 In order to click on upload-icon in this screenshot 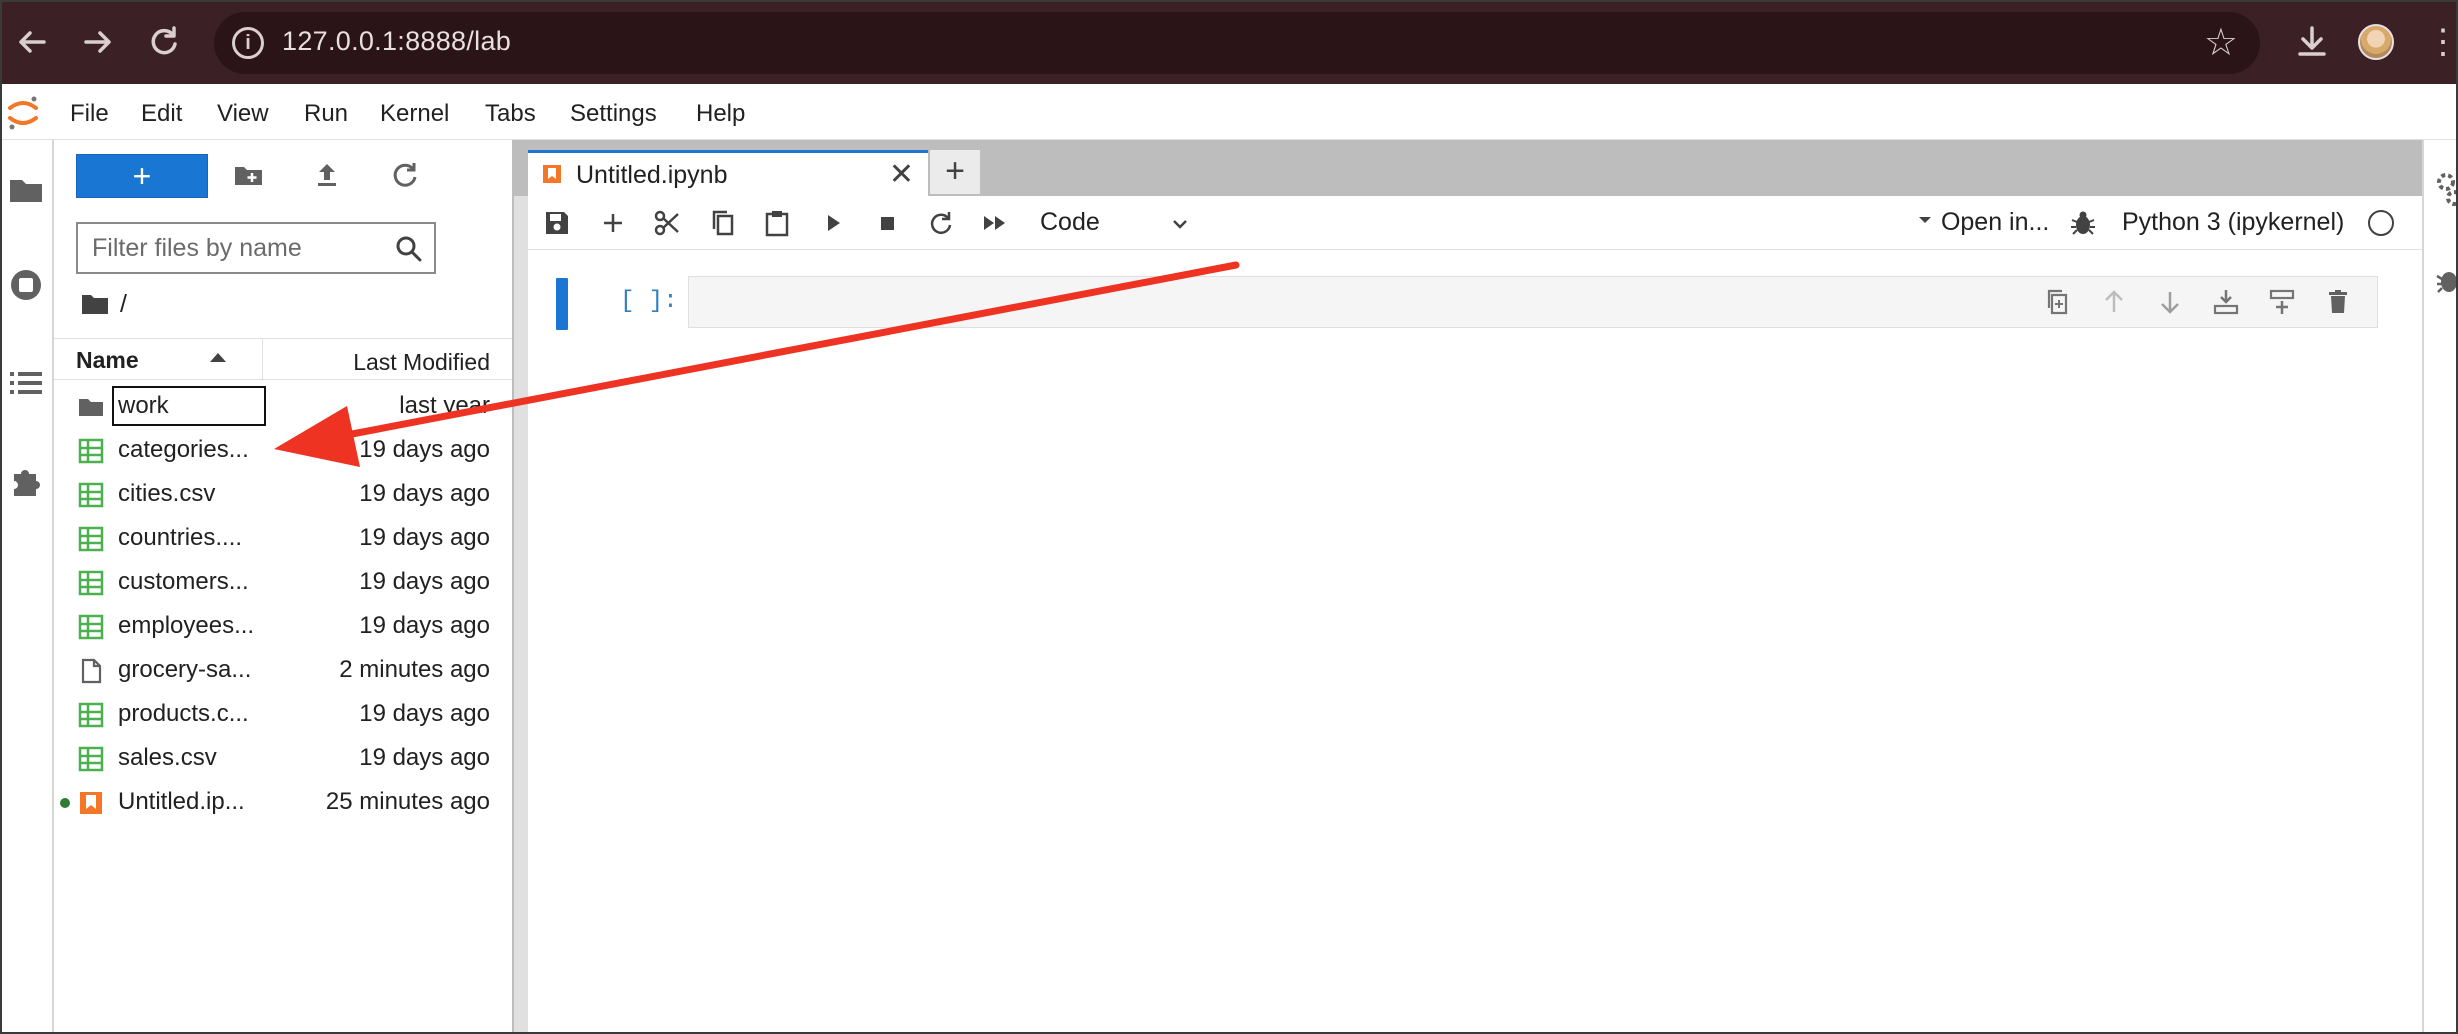, I will do `click(327, 175)`.